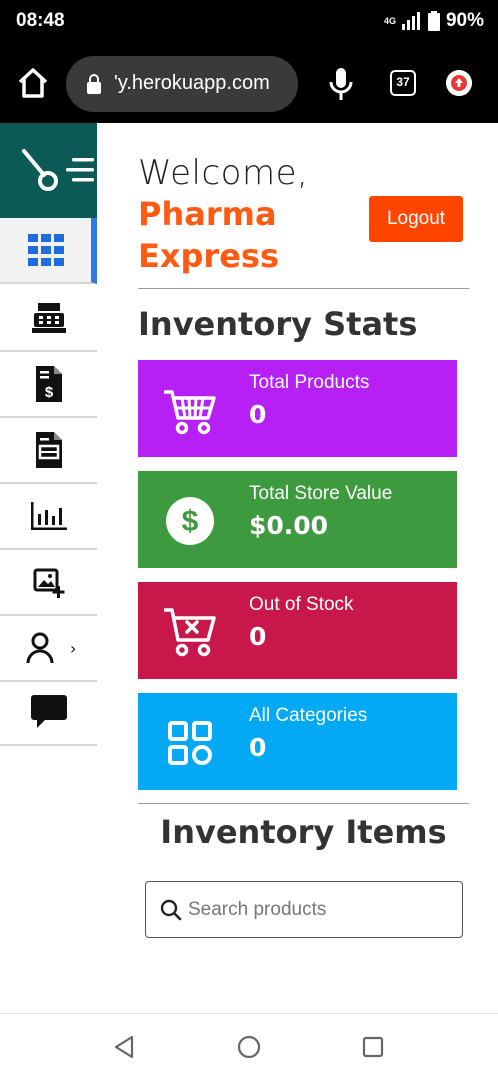  I want to click on url-bar: 'y.herokuapp.com, so click(182, 84).